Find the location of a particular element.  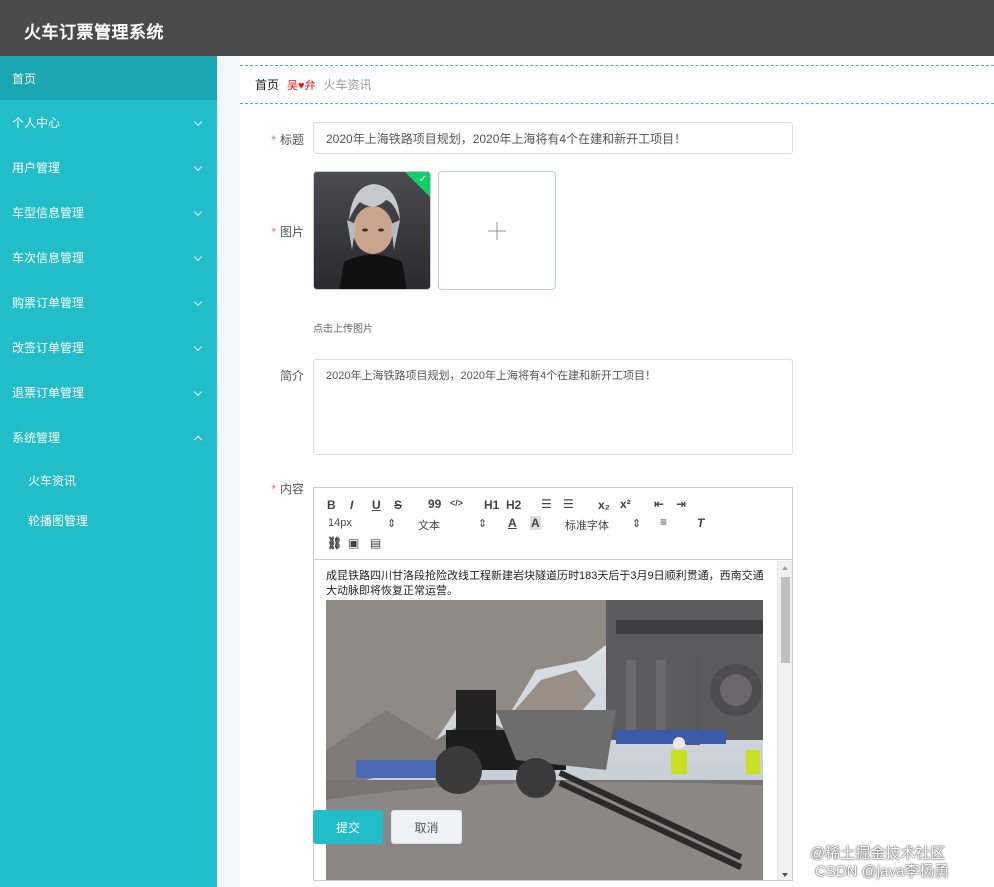

sidebar-item-train-model: 车型信息管理 is located at coordinates (108, 212).